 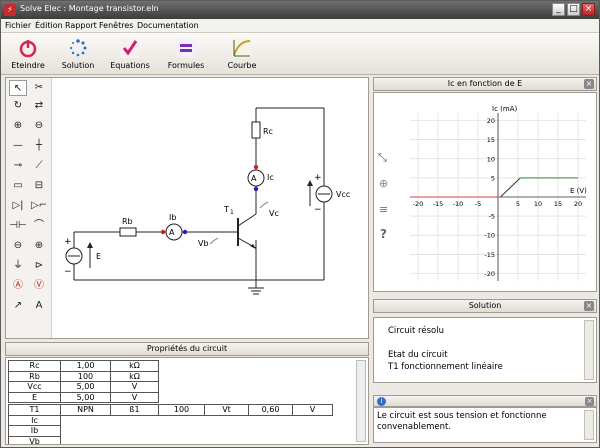 What do you see at coordinates (39, 146) in the screenshot?
I see `node-tool-icon: ┼` at bounding box center [39, 146].